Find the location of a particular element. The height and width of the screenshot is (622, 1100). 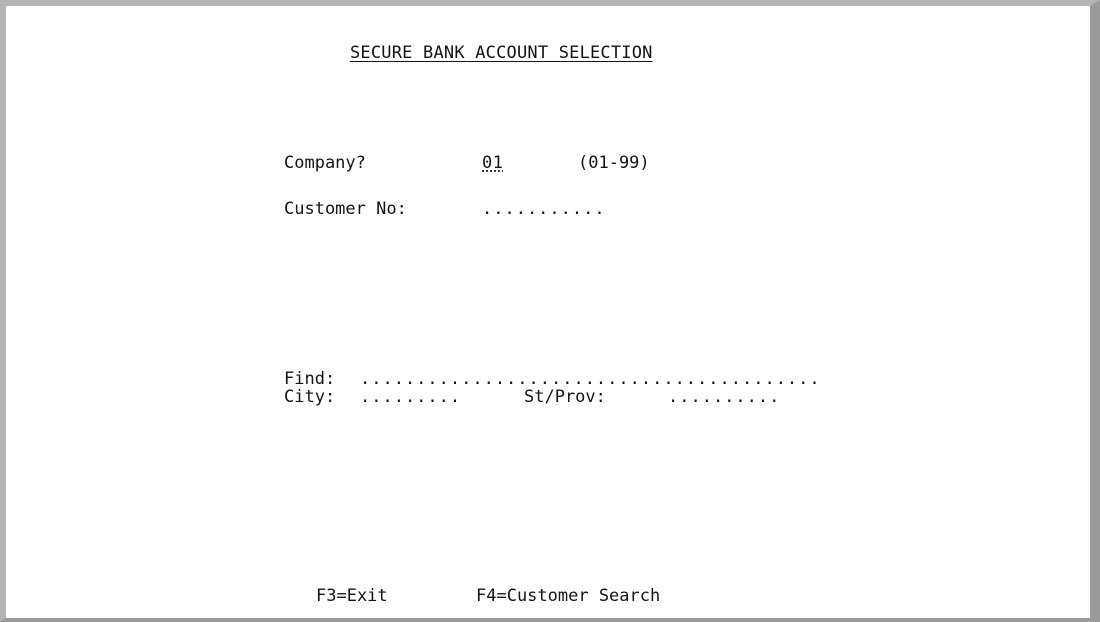

company-input: 01 is located at coordinates (492, 163).